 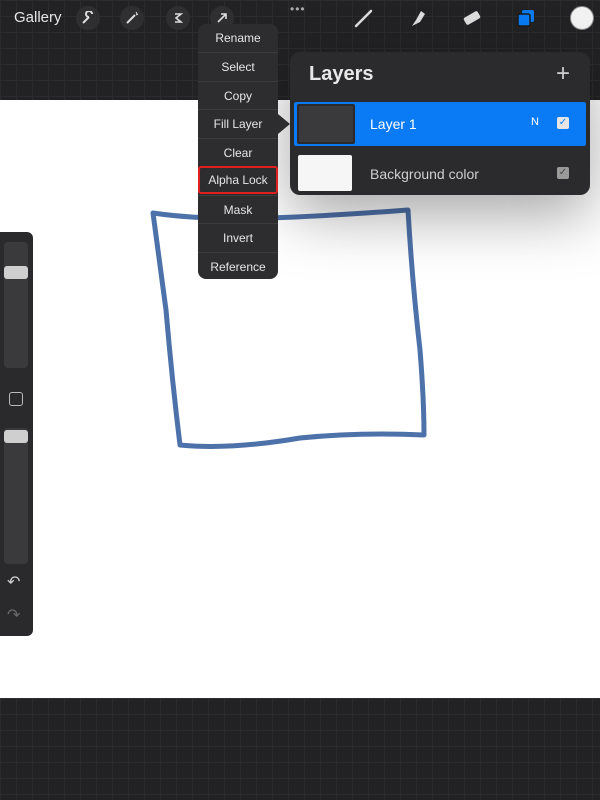 What do you see at coordinates (16, 399) in the screenshot?
I see `modify-button` at bounding box center [16, 399].